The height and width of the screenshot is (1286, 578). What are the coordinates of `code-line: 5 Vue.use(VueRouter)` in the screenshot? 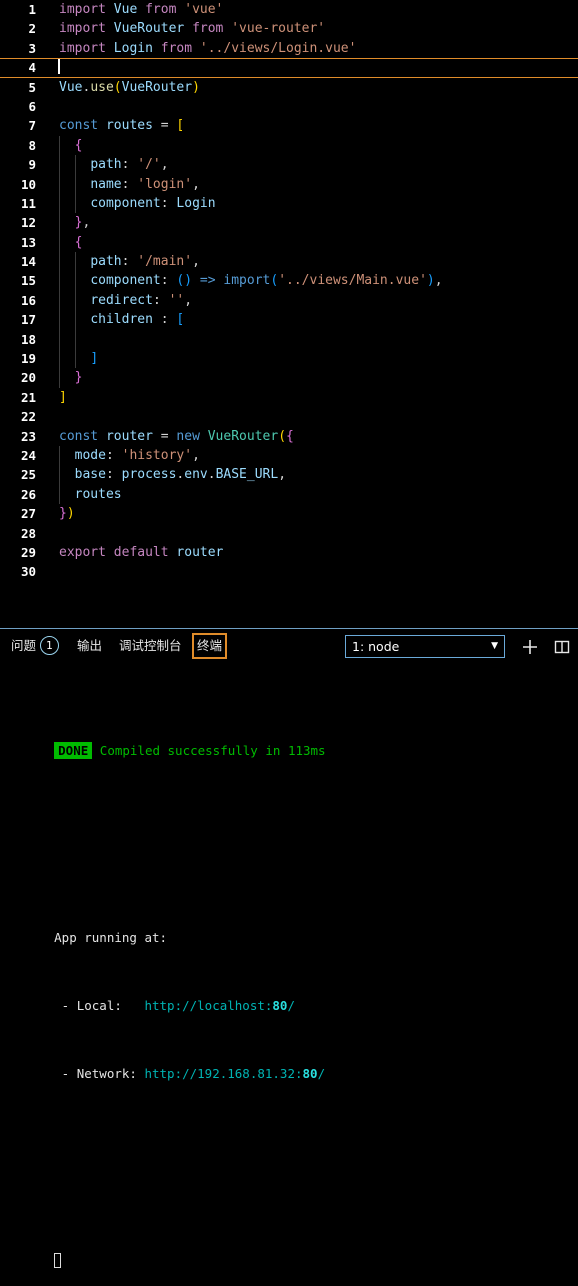 It's located at (289, 87).